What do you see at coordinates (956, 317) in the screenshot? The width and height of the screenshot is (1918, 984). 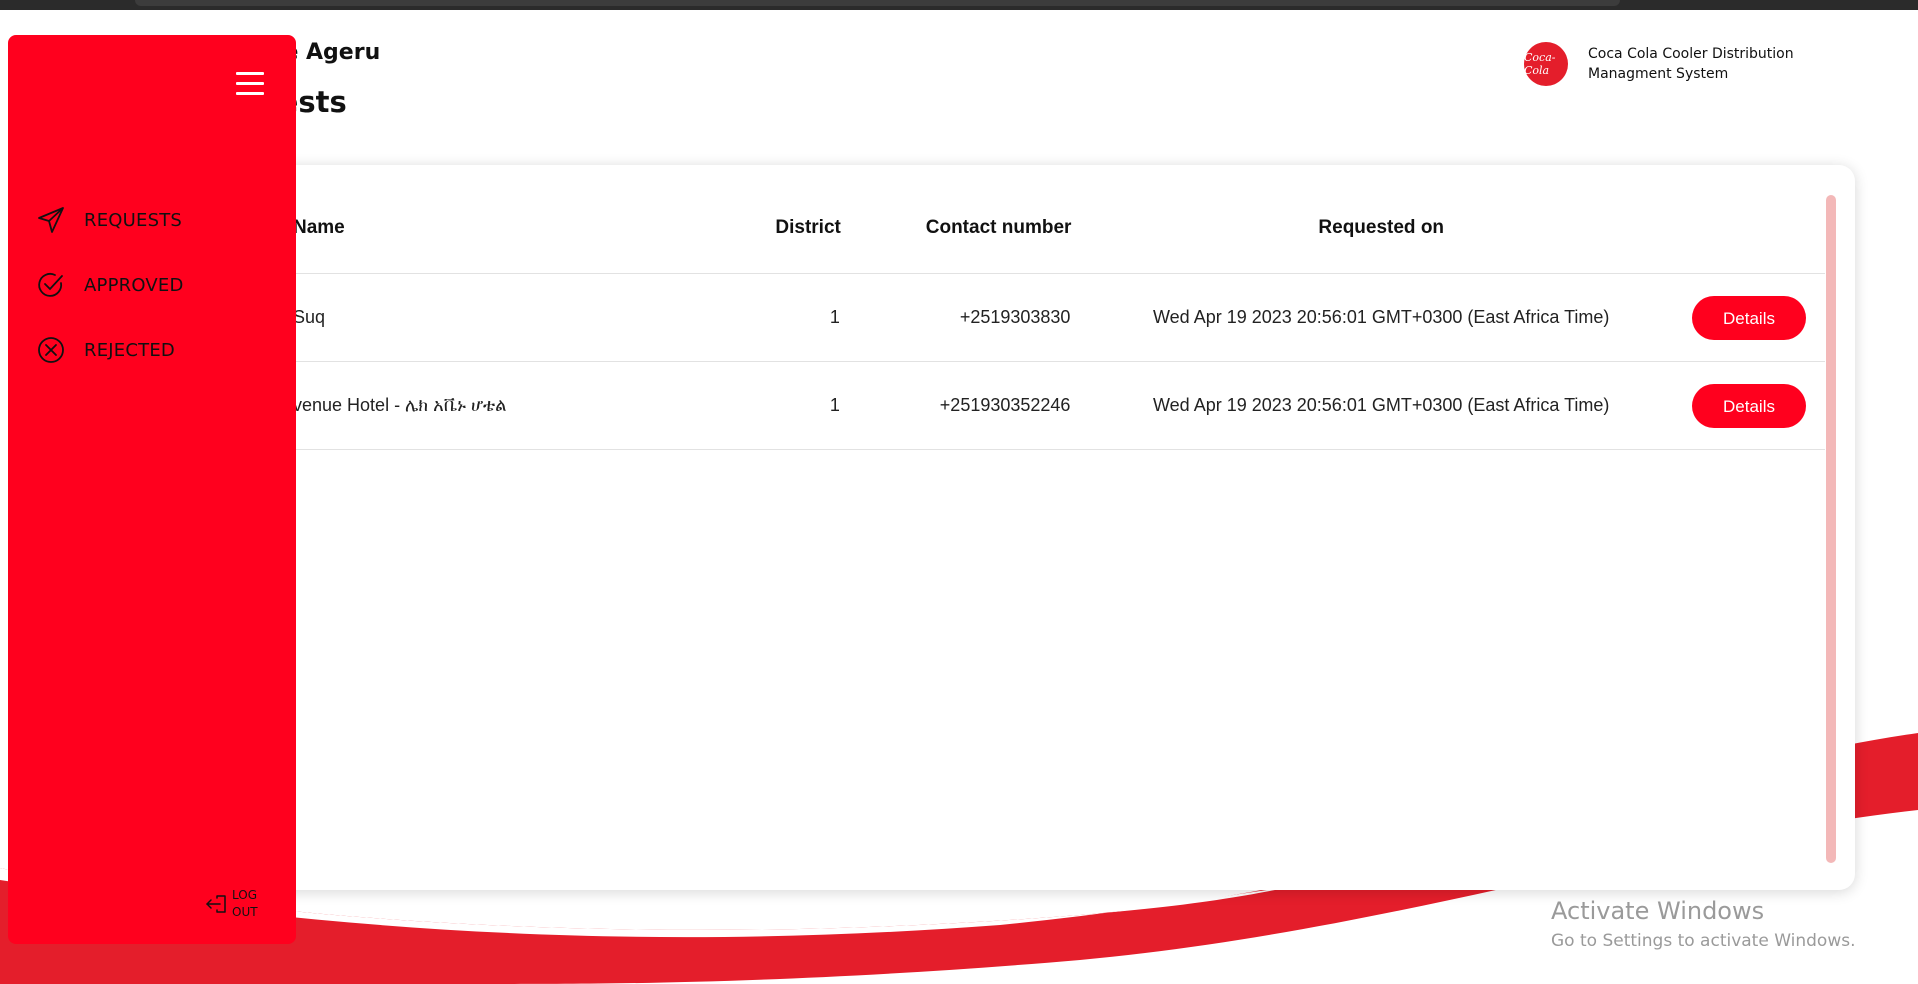 I see `cell-contact: +2519303830` at bounding box center [956, 317].